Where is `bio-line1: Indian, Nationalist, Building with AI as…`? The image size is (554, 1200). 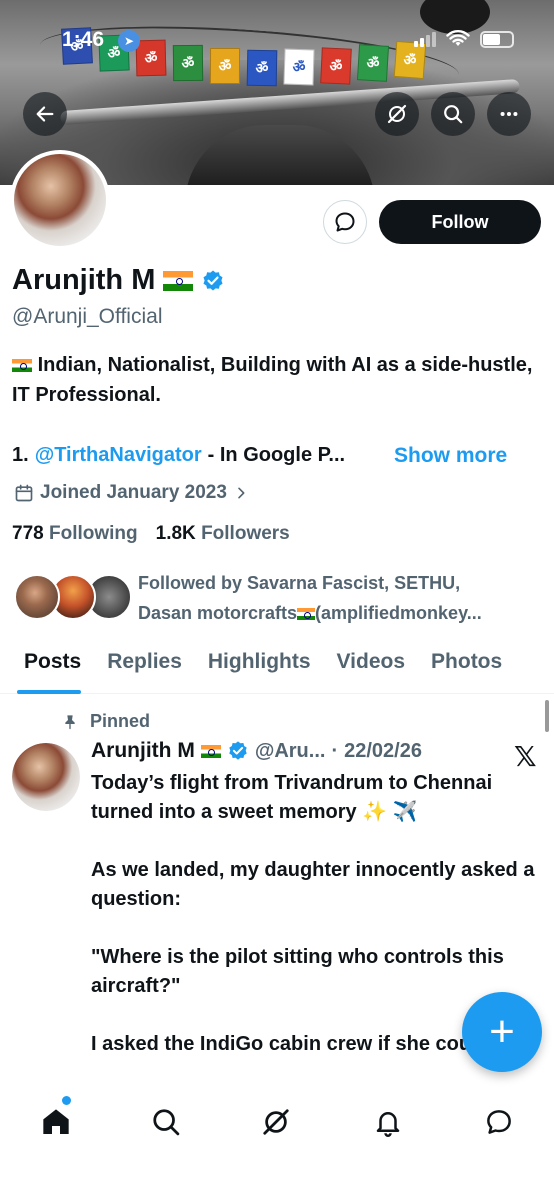 bio-line1: Indian, Nationalist, Building with AI as… is located at coordinates (272, 380).